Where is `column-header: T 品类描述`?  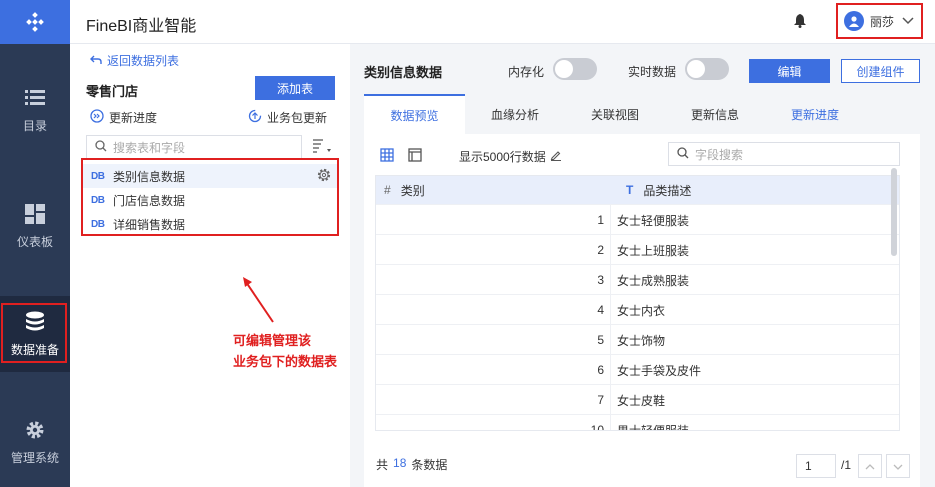 column-header: T 品类描述 is located at coordinates (658, 190).